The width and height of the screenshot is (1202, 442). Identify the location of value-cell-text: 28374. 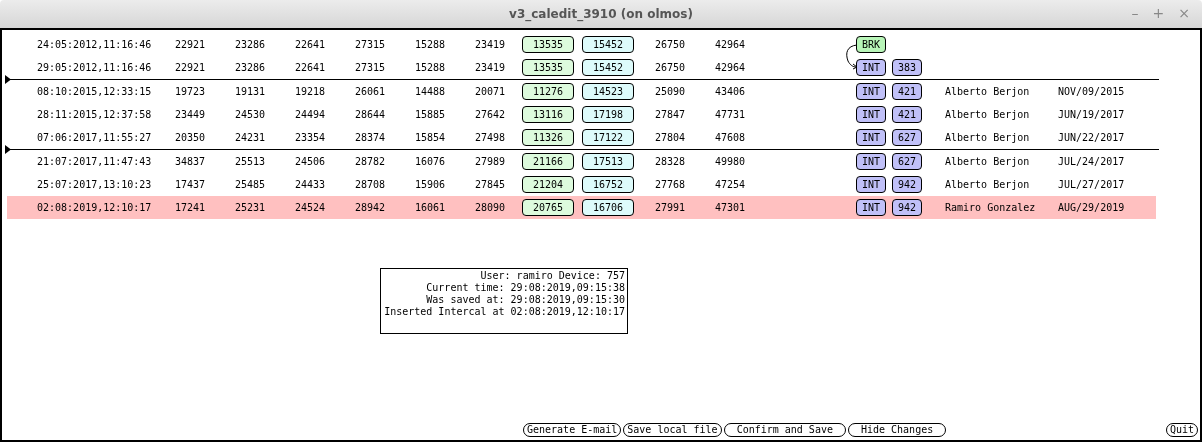
(371, 137).